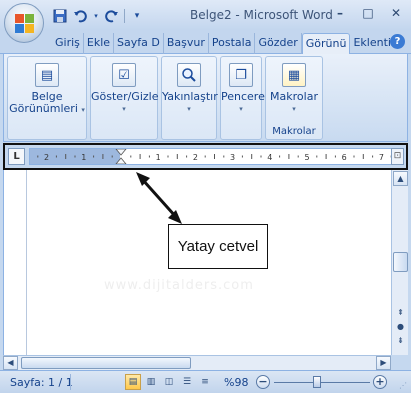 This screenshot has height=393, width=411. I want to click on view-ruler-icon: ⊡, so click(397, 156).